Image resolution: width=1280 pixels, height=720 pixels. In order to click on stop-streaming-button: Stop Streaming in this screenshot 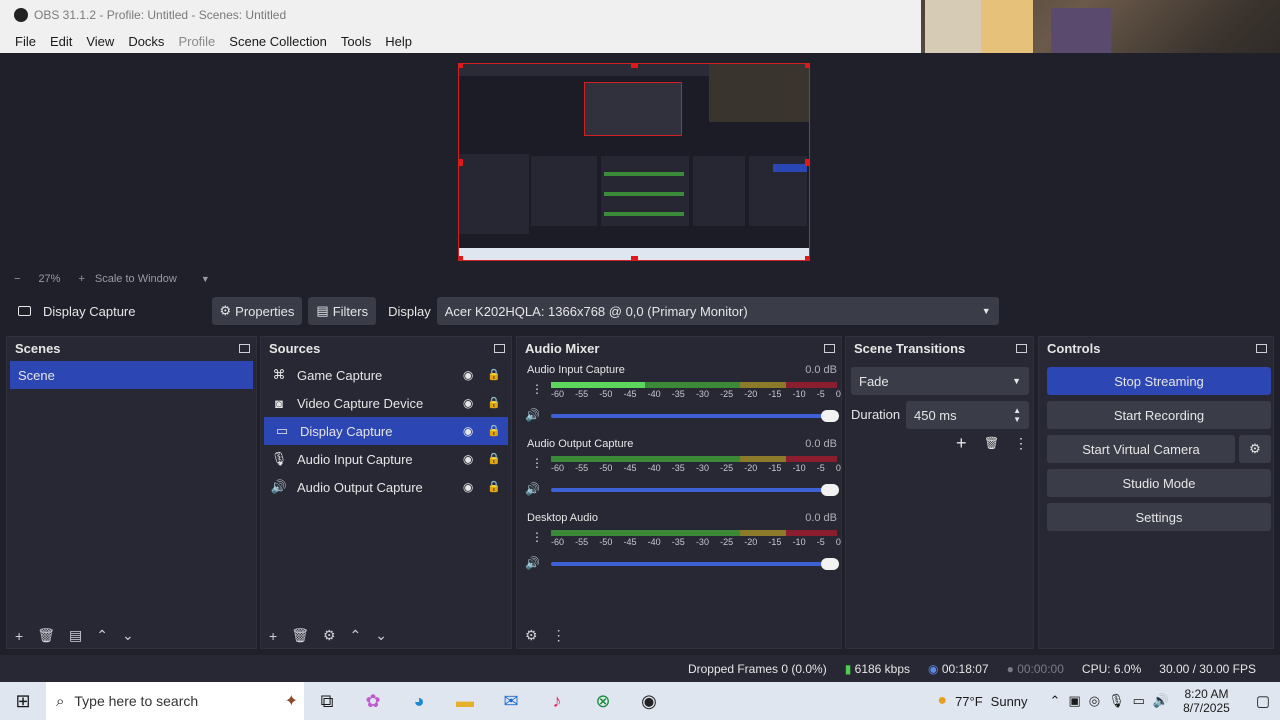, I will do `click(1159, 381)`.